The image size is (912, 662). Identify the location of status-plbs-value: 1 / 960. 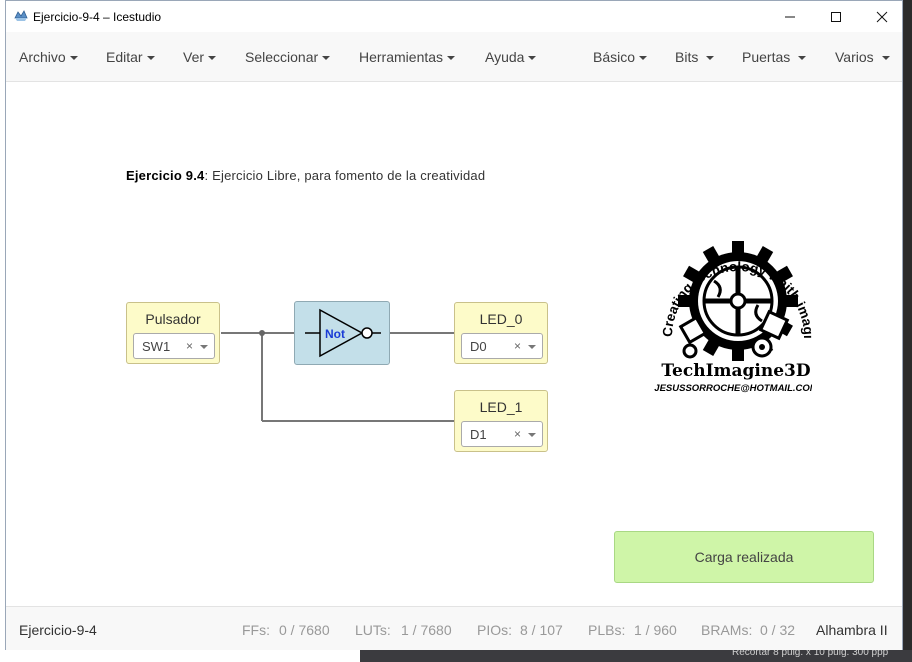
(655, 630).